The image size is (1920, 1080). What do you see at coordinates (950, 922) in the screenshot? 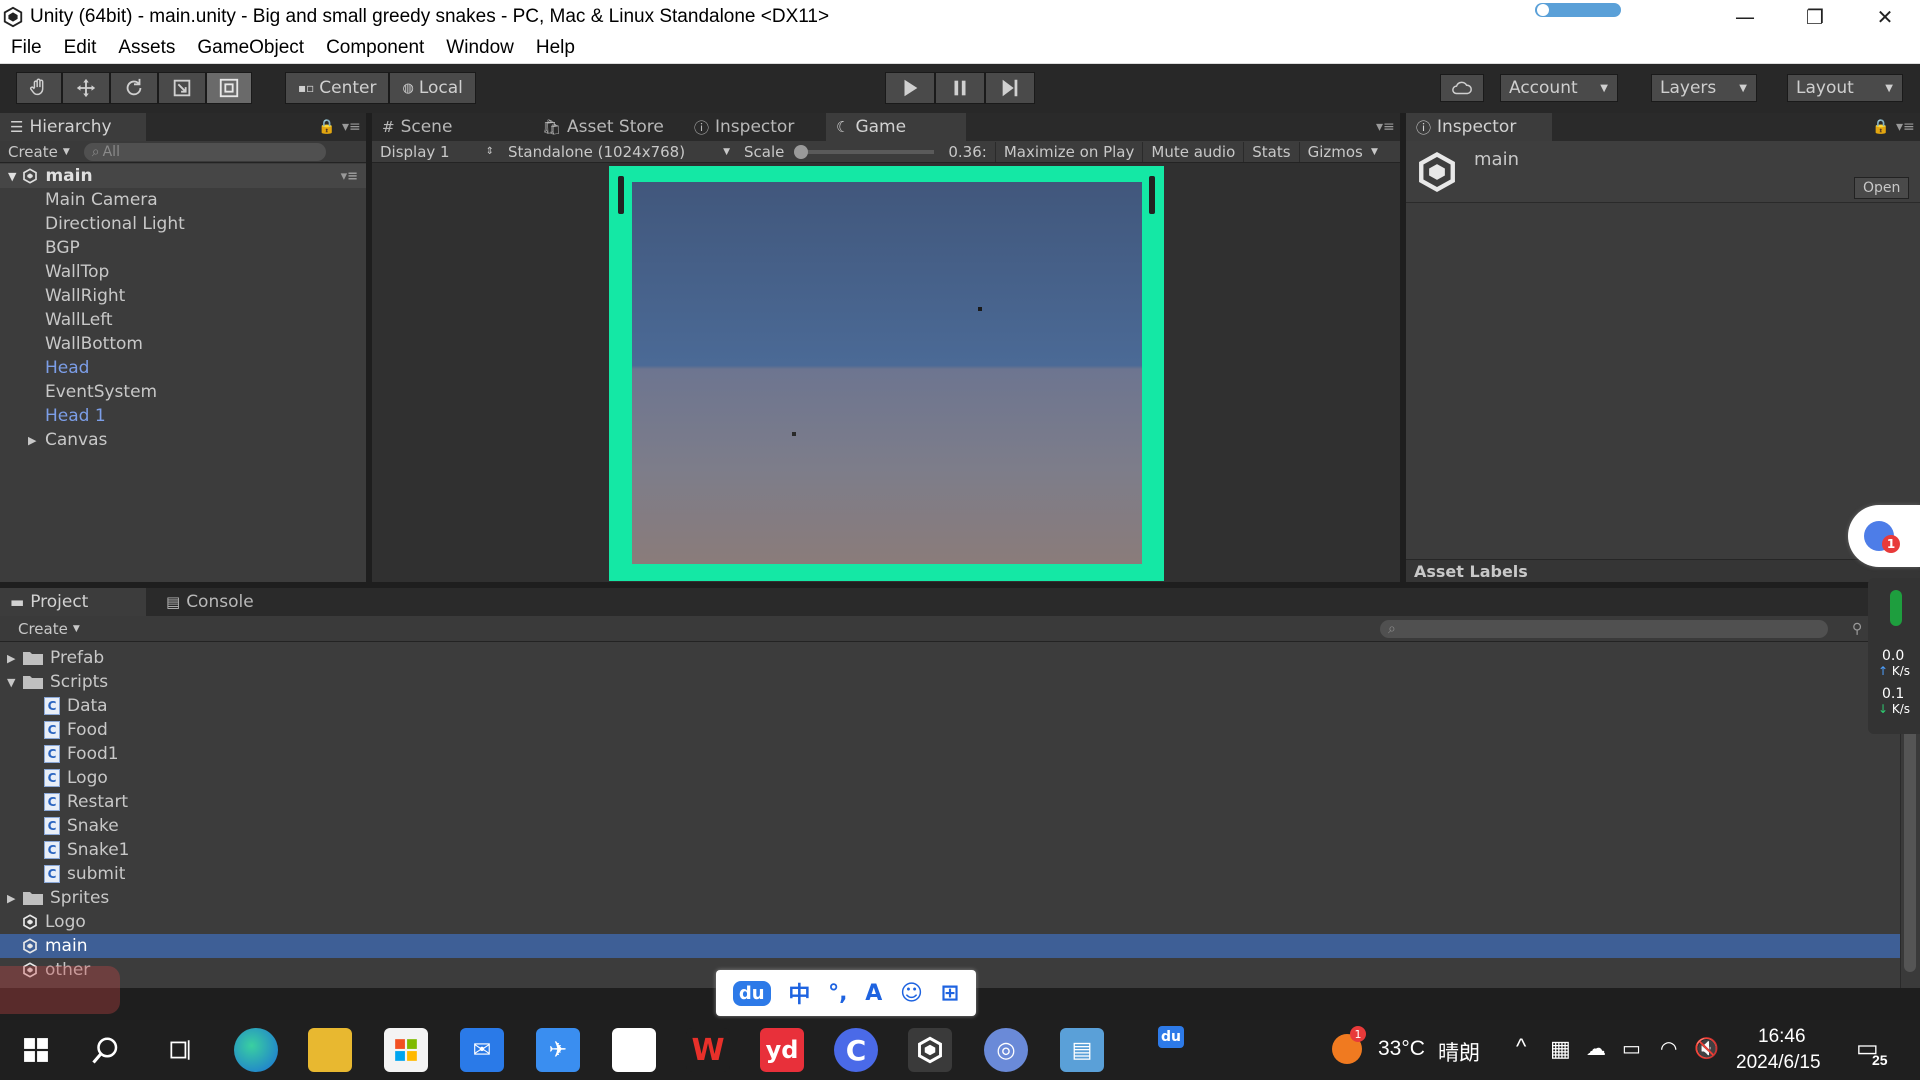
I see `project-item: Logo` at bounding box center [950, 922].